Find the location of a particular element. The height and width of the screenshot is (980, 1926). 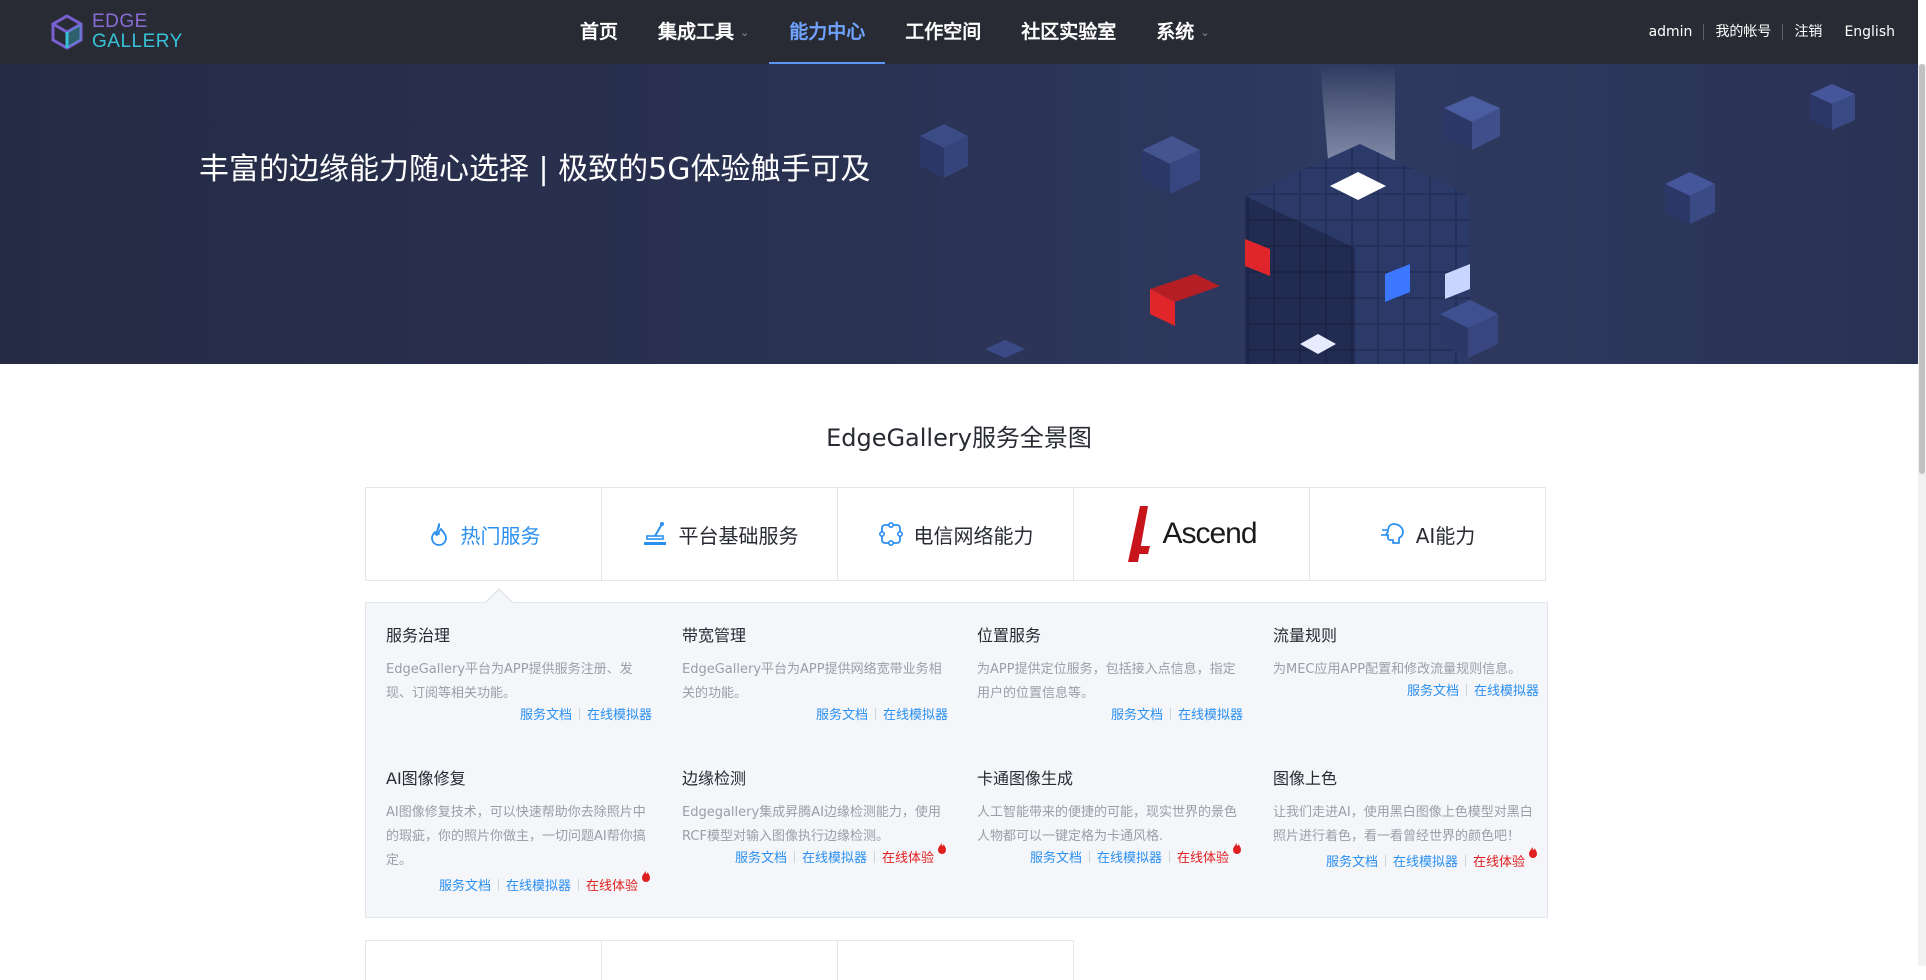

banner-title: 丰富的边缘能力随心选择 | 极致的5G体验触手可及 is located at coordinates (535, 169).